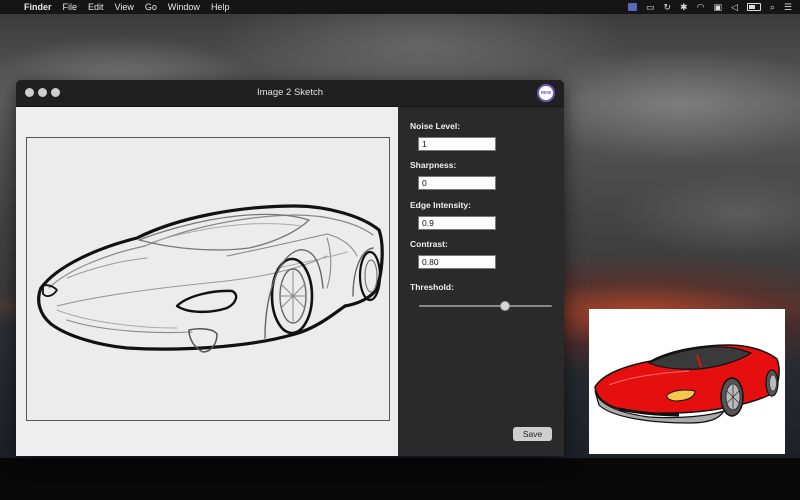 Image resolution: width=800 pixels, height=500 pixels. Describe the element at coordinates (440, 205) in the screenshot. I see `edge-intensity-label: Edge Intensity:` at that location.